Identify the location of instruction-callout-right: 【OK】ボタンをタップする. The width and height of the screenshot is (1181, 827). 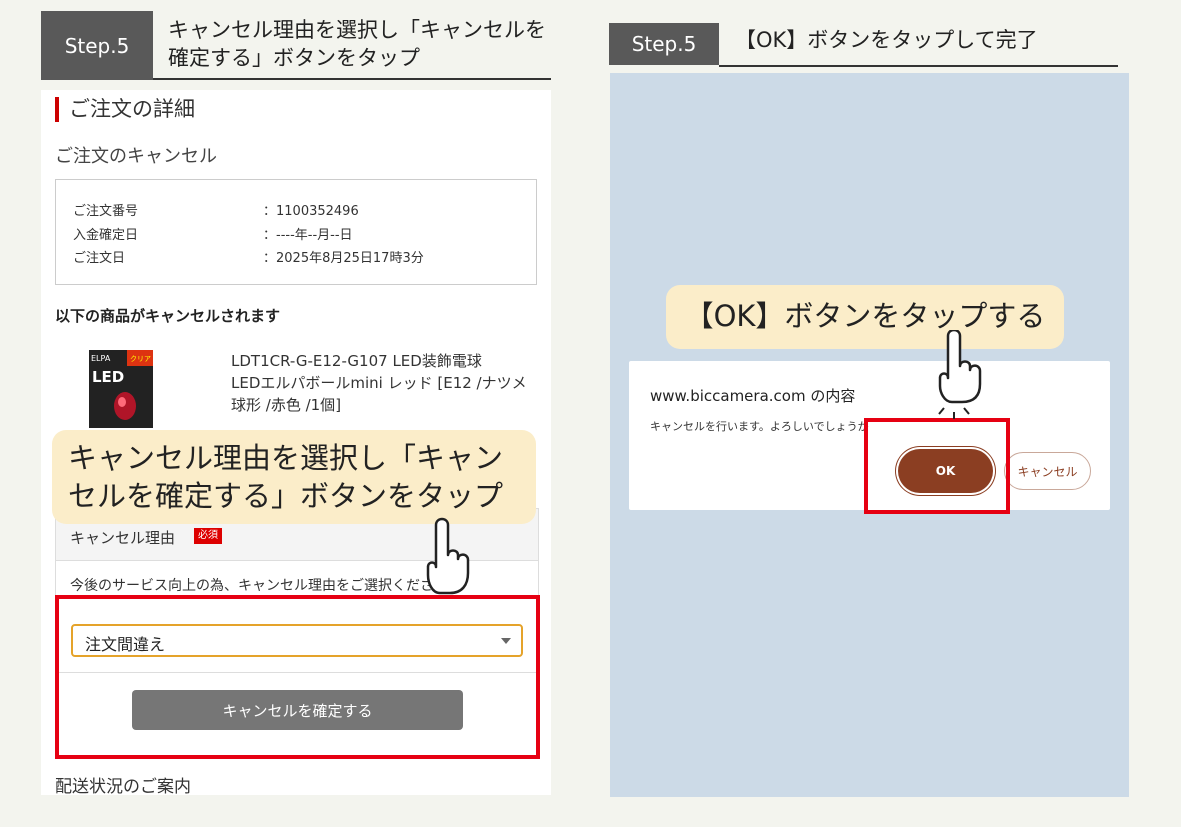
(865, 317).